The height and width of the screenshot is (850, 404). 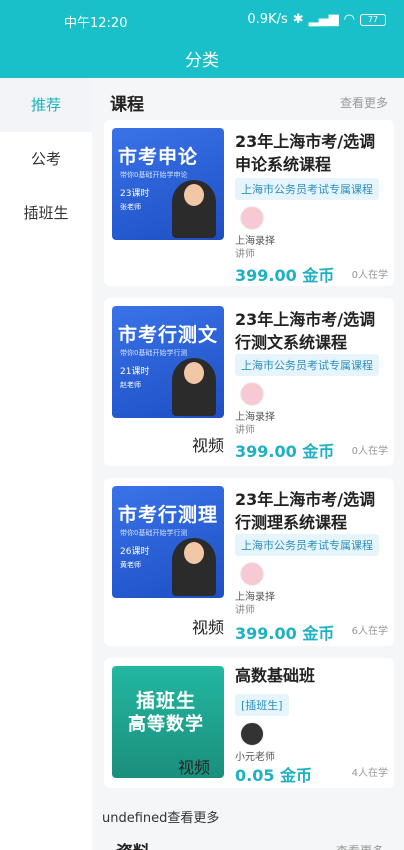 What do you see at coordinates (154, 175) in the screenshot?
I see `thumb-subtitle: 带你0基础开始学申论` at bounding box center [154, 175].